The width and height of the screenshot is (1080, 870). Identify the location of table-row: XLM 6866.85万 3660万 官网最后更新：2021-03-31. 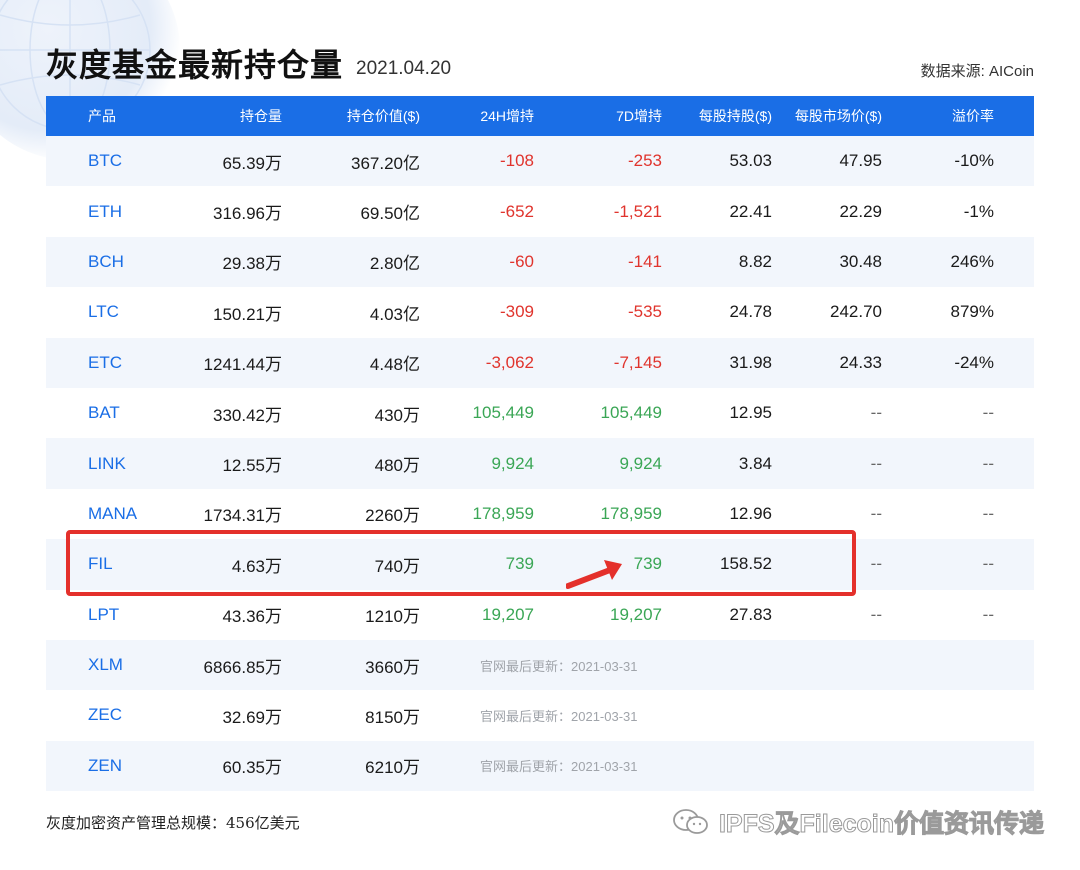
(540, 665).